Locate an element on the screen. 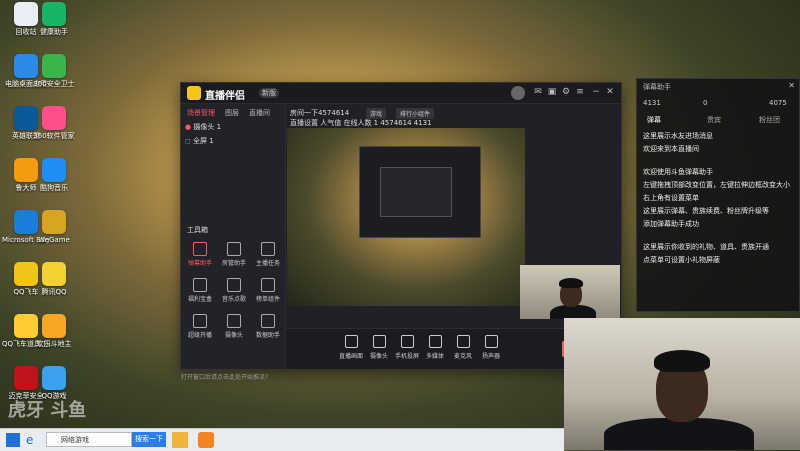  tool-label: 主播任务 is located at coordinates (267, 263).